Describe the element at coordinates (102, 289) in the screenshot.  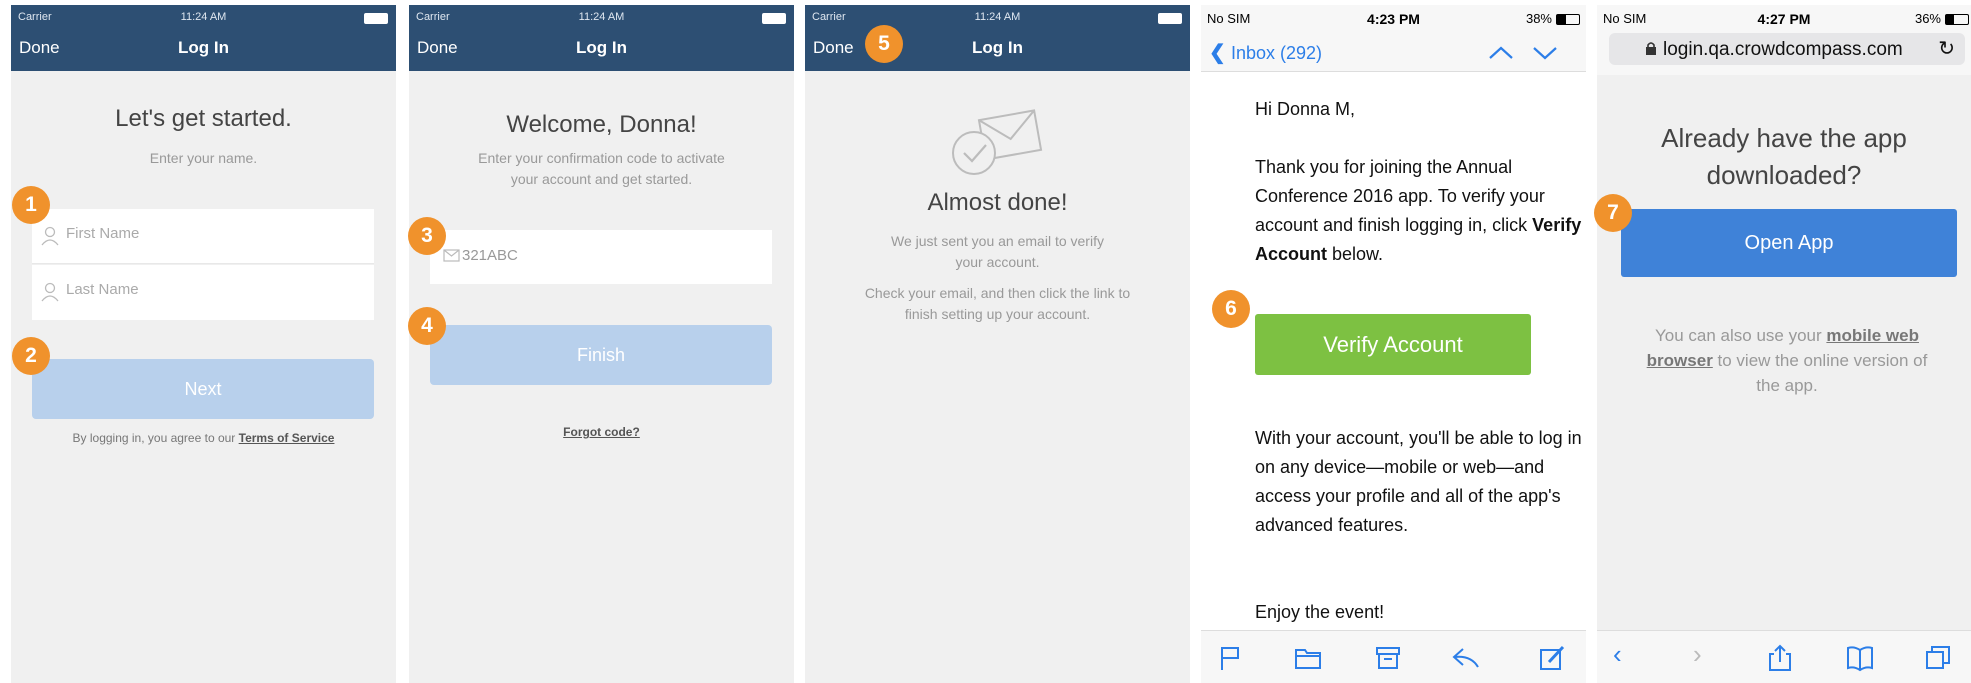
I see `last-name-placeholder: Last Name` at that location.